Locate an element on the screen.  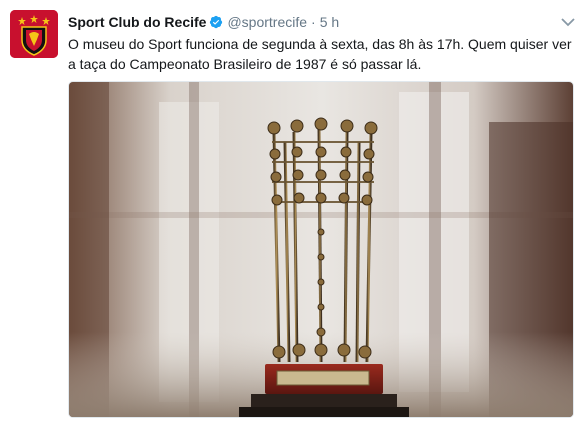
avatar is located at coordinates (34, 34).